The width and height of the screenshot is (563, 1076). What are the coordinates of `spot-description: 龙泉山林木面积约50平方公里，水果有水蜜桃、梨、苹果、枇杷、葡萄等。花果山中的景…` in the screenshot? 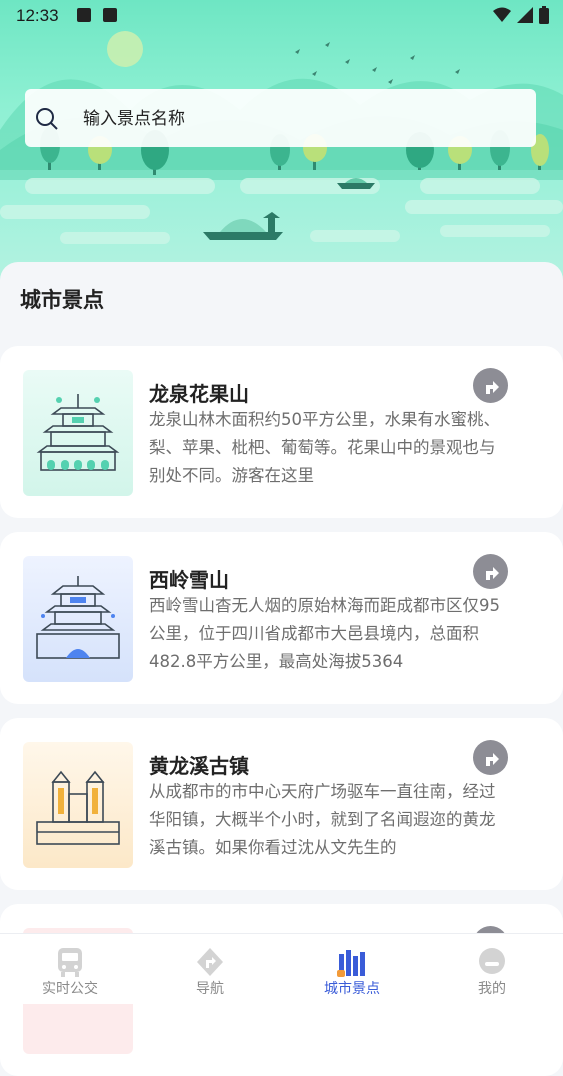 It's located at (324, 447).